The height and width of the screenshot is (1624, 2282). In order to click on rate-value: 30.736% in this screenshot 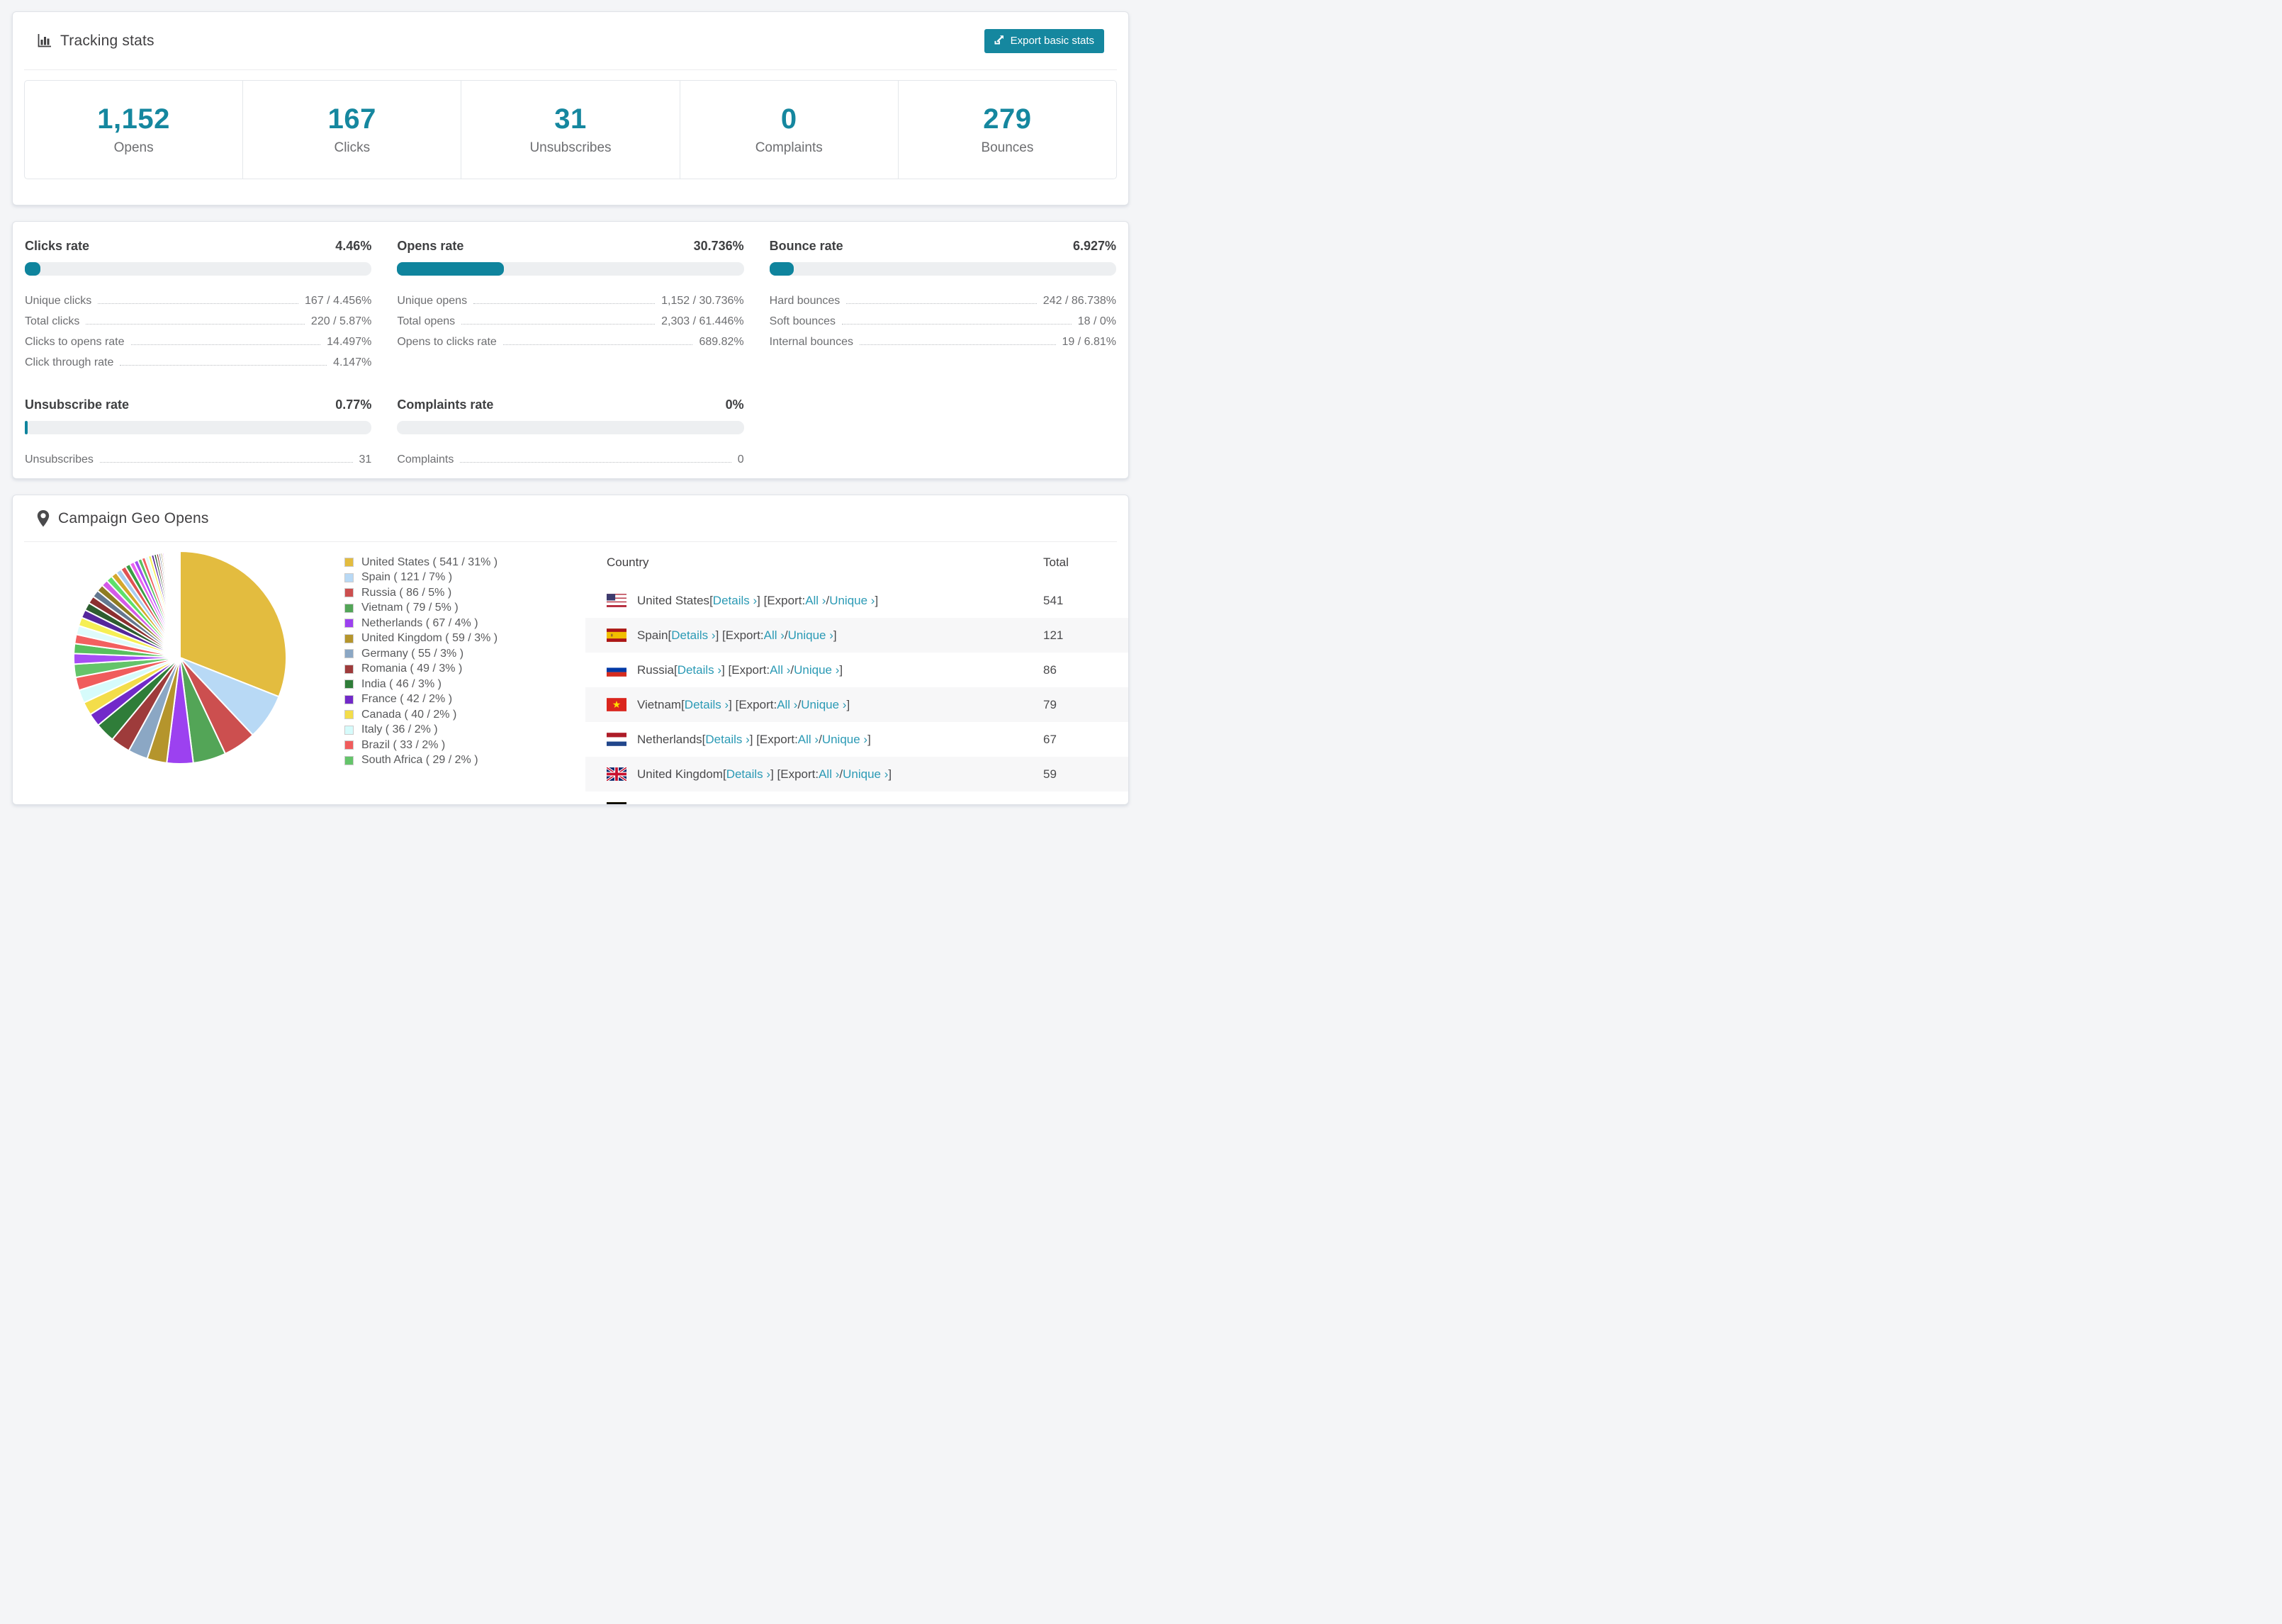, I will do `click(719, 246)`.